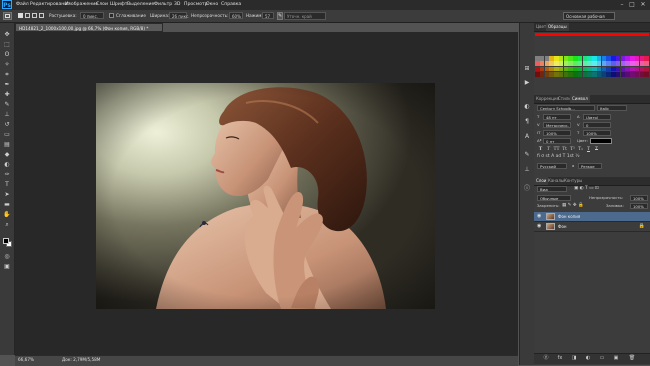 The image size is (650, 366). I want to click on layer-opacity-input: 100%, so click(639, 198).